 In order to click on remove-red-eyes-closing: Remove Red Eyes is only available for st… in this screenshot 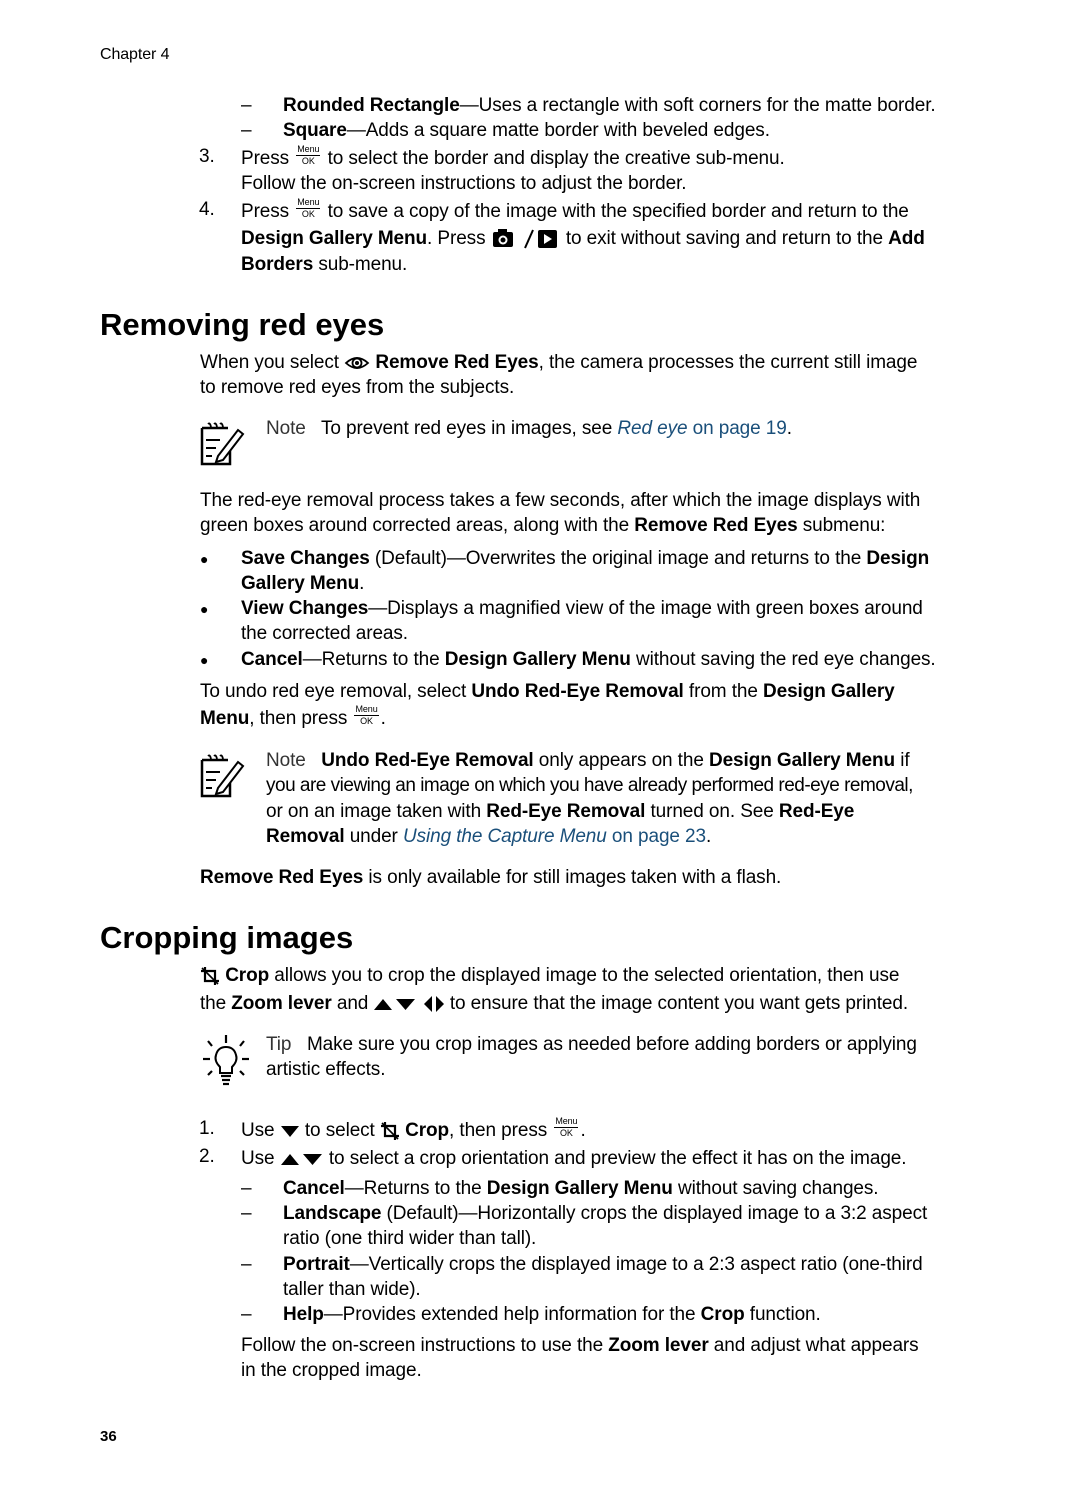, I will do `click(491, 877)`.